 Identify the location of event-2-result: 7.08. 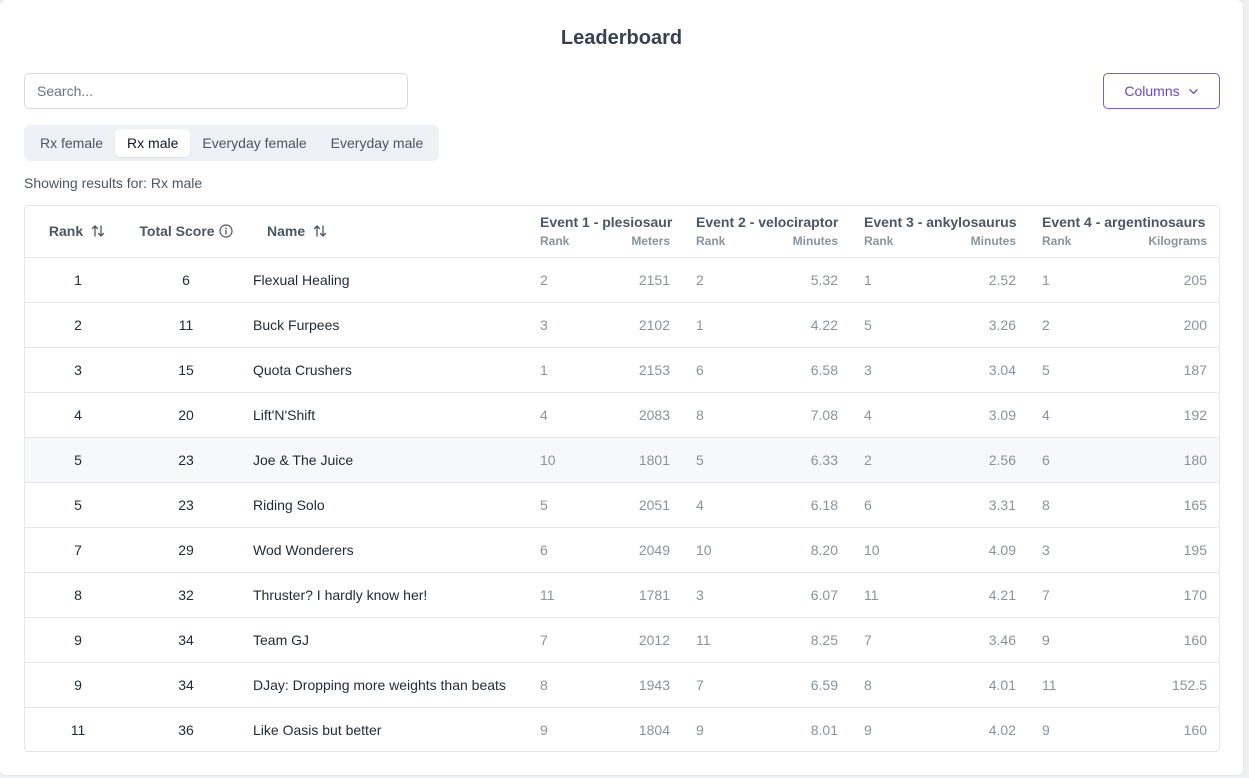
(824, 414).